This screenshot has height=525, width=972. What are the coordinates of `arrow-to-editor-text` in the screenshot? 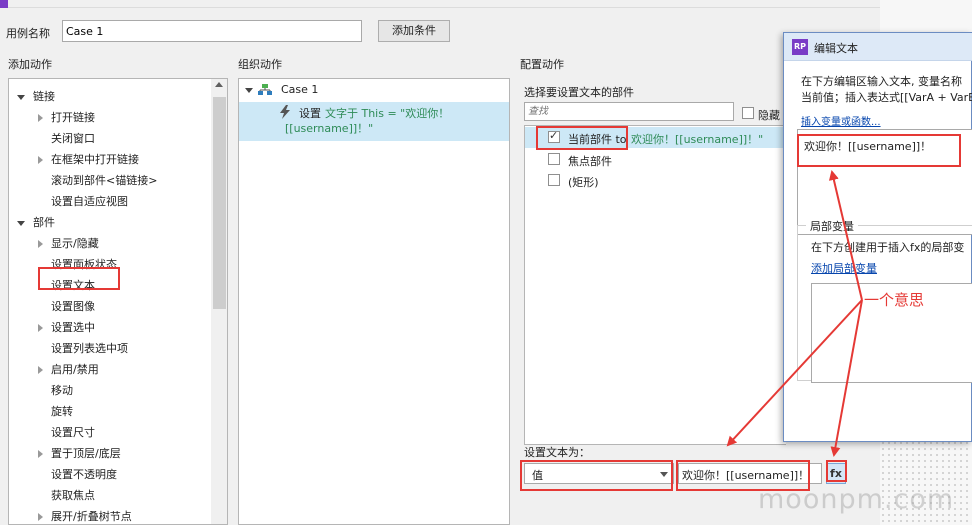 It's located at (845, 235).